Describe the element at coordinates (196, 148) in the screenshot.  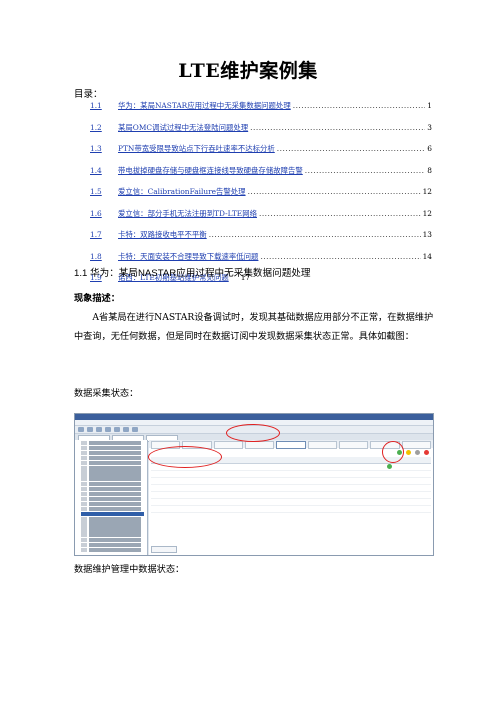
I see `toc-entry-link: PTN带宽受限导致站点下行吞吐速率不达标分析` at that location.